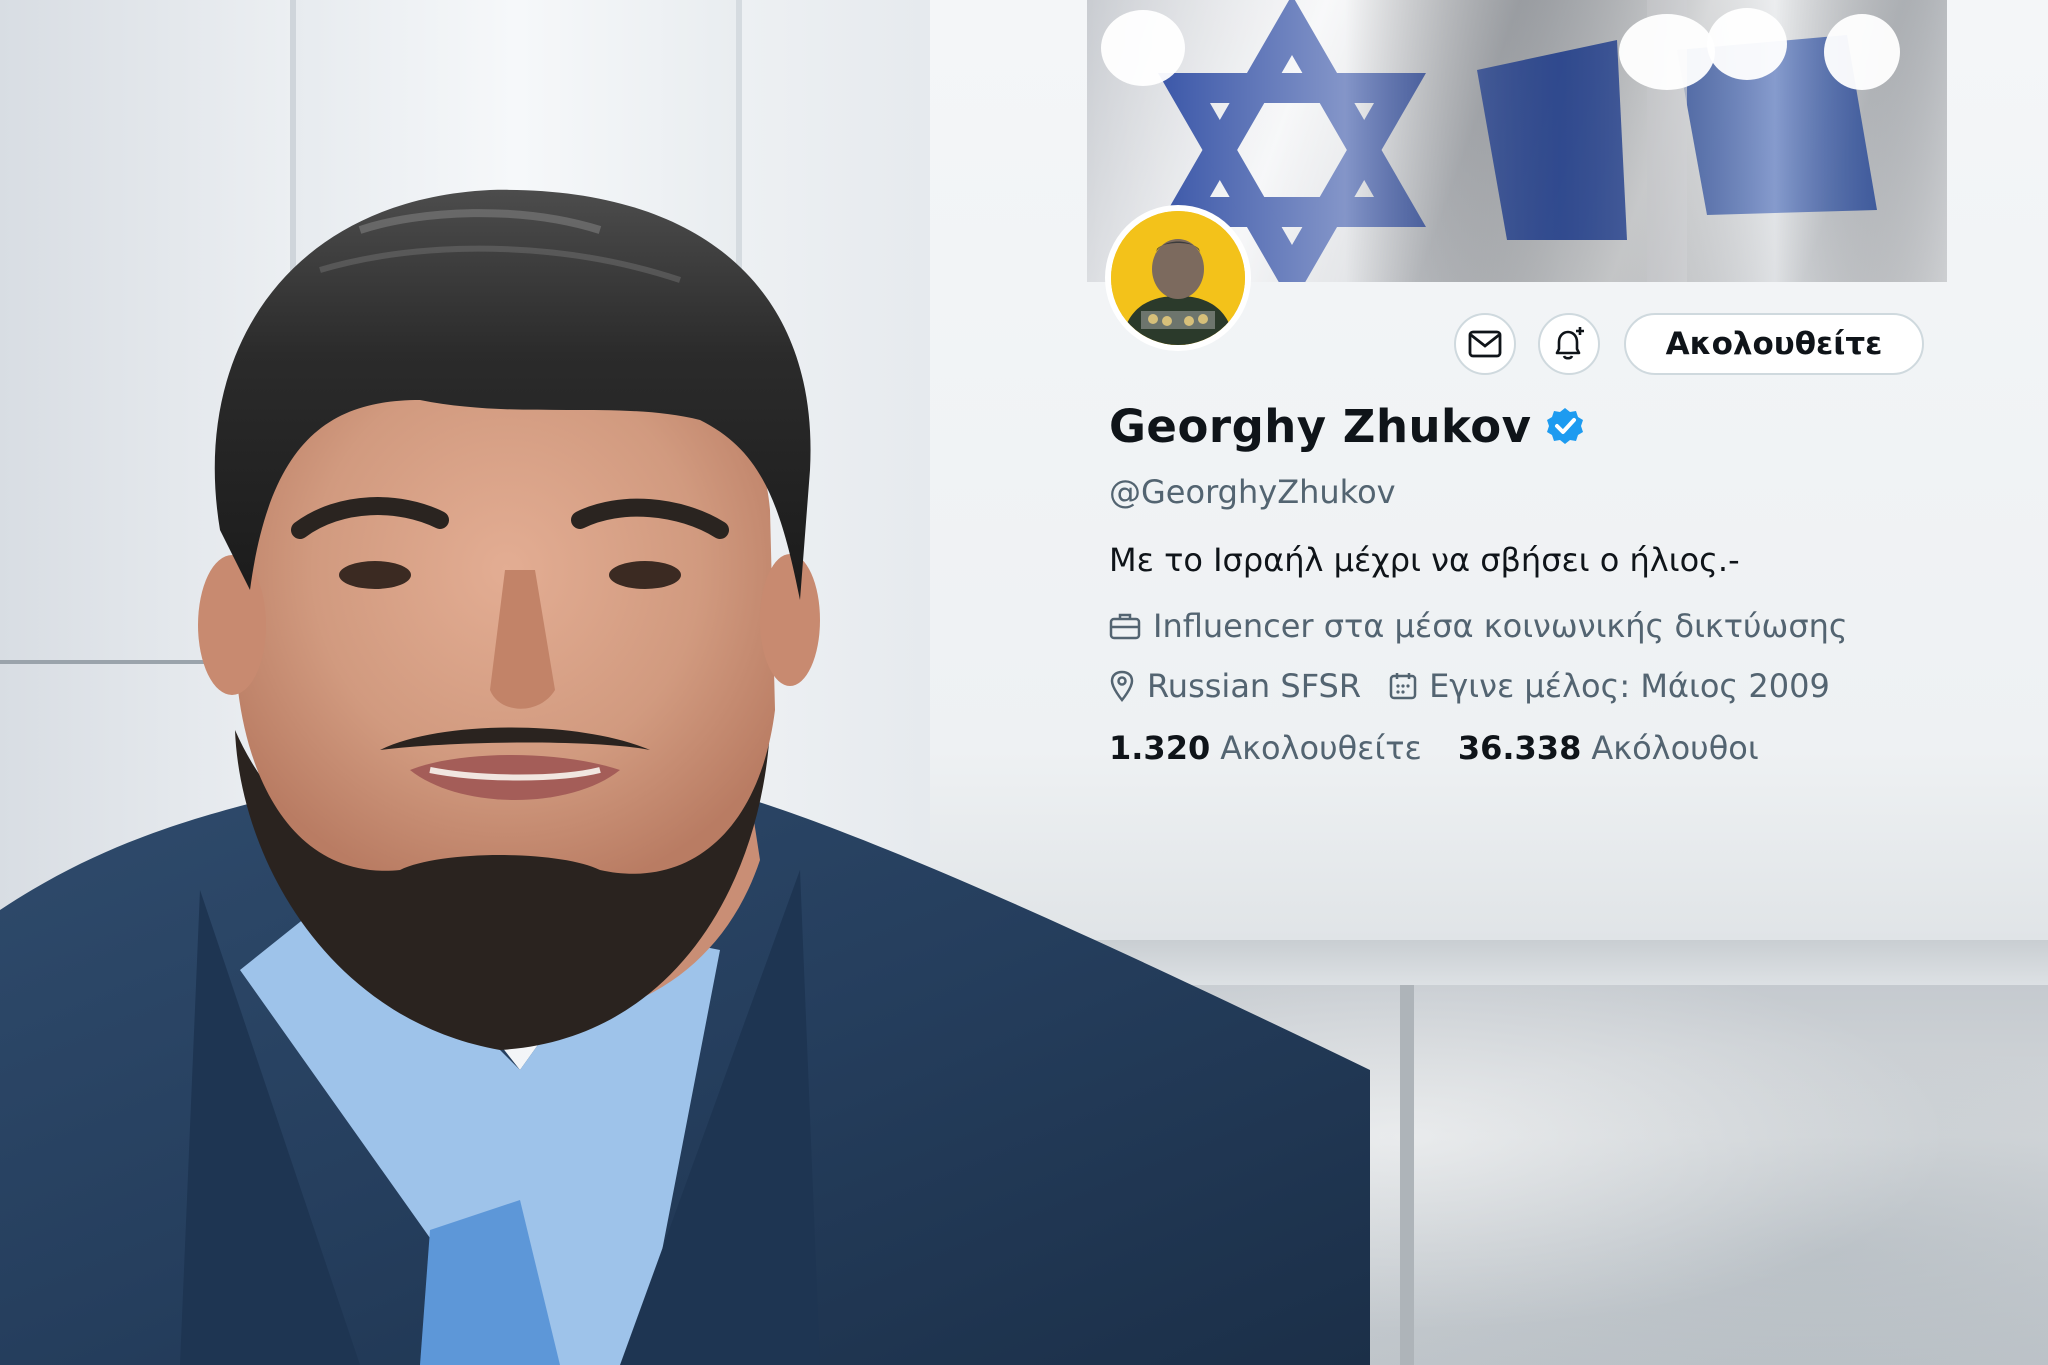 This screenshot has height=1365, width=2048. I want to click on notifications-button, so click(1569, 344).